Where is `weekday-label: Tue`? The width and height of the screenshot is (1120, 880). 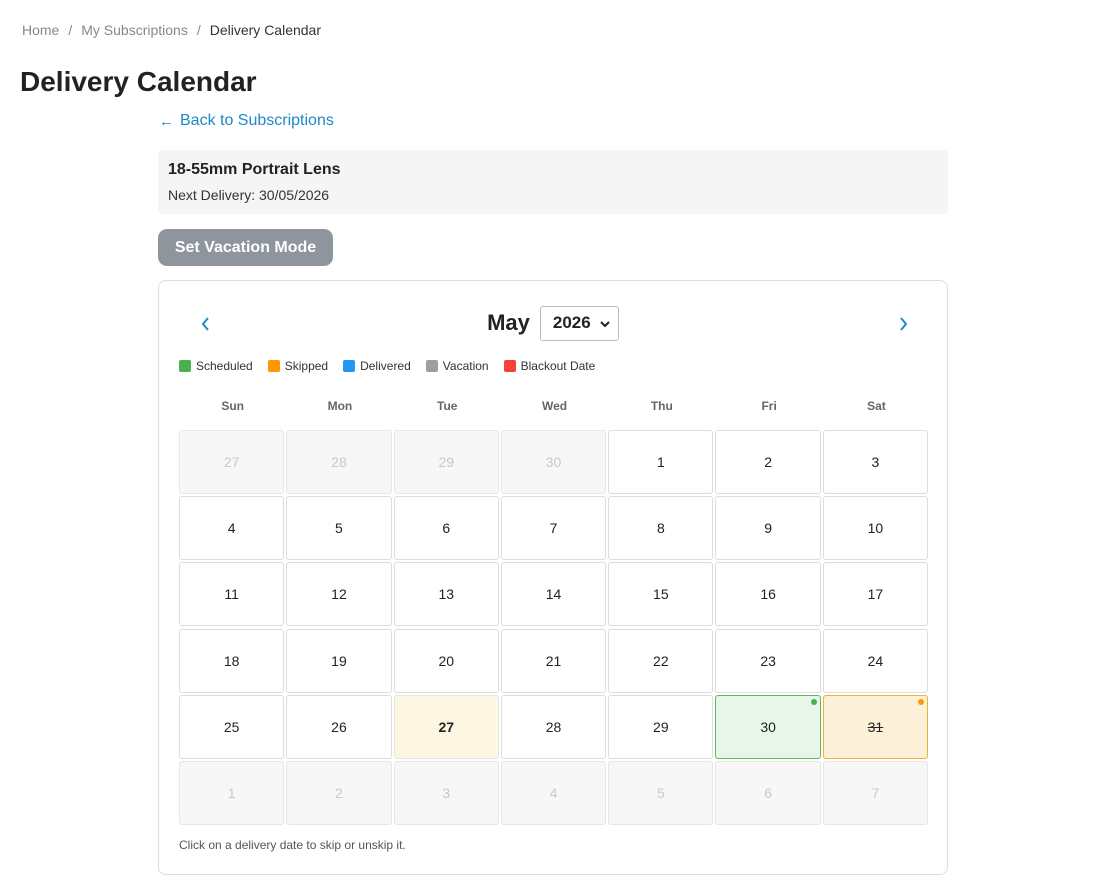
weekday-label: Tue is located at coordinates (447, 406).